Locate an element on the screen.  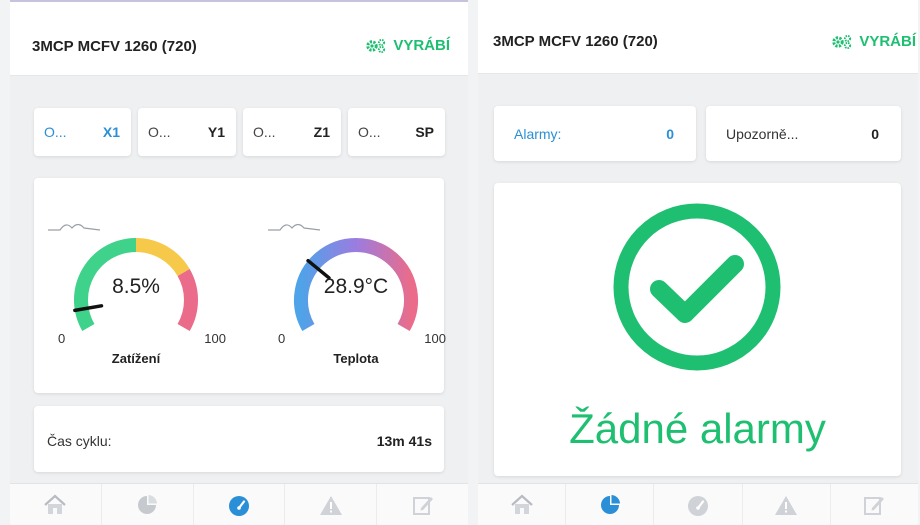
load-gauge: 8.5% 0 100 Zatížení is located at coordinates (136, 298).